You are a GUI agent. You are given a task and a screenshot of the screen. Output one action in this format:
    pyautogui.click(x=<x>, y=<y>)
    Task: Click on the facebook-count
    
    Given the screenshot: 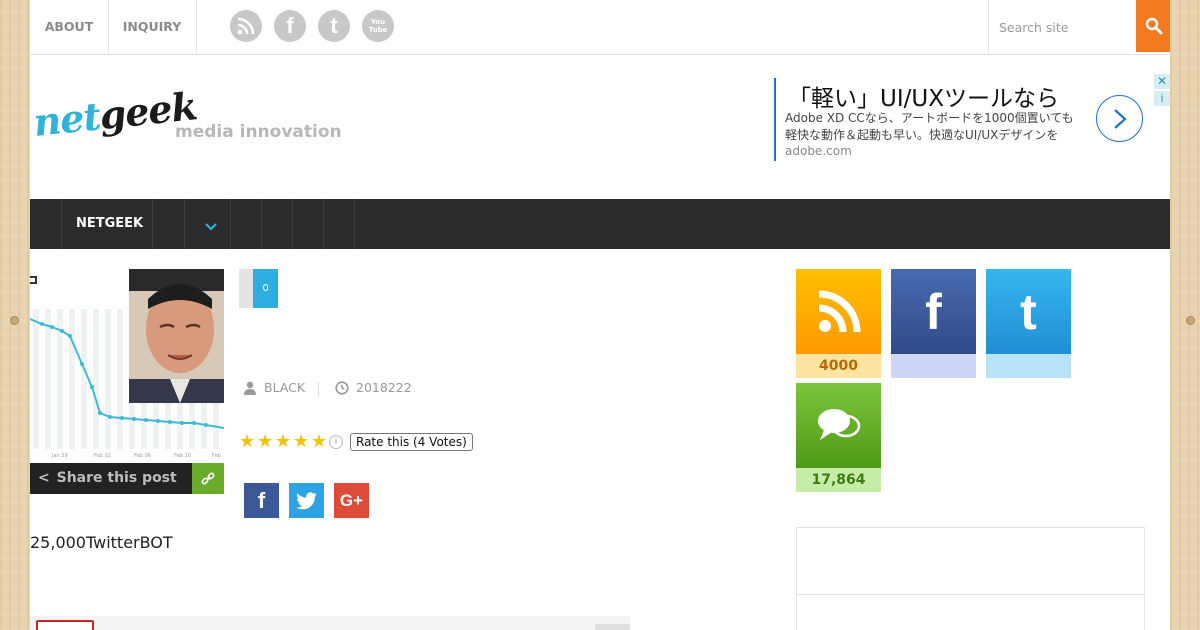 What is the action you would take?
    pyautogui.click(x=933, y=366)
    